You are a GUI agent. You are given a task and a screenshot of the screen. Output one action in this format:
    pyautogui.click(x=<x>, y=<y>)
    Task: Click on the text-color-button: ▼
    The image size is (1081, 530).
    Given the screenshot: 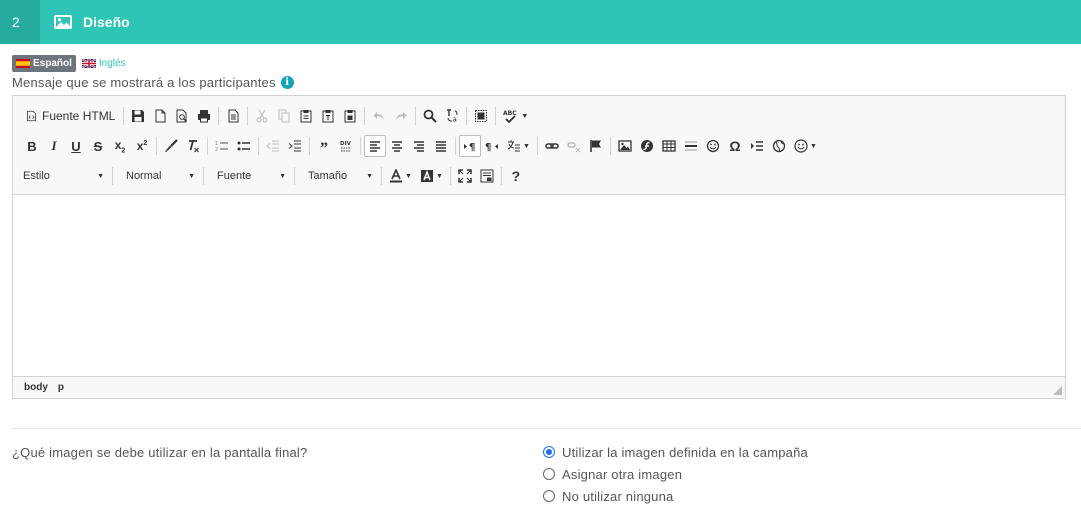 What is the action you would take?
    pyautogui.click(x=400, y=176)
    